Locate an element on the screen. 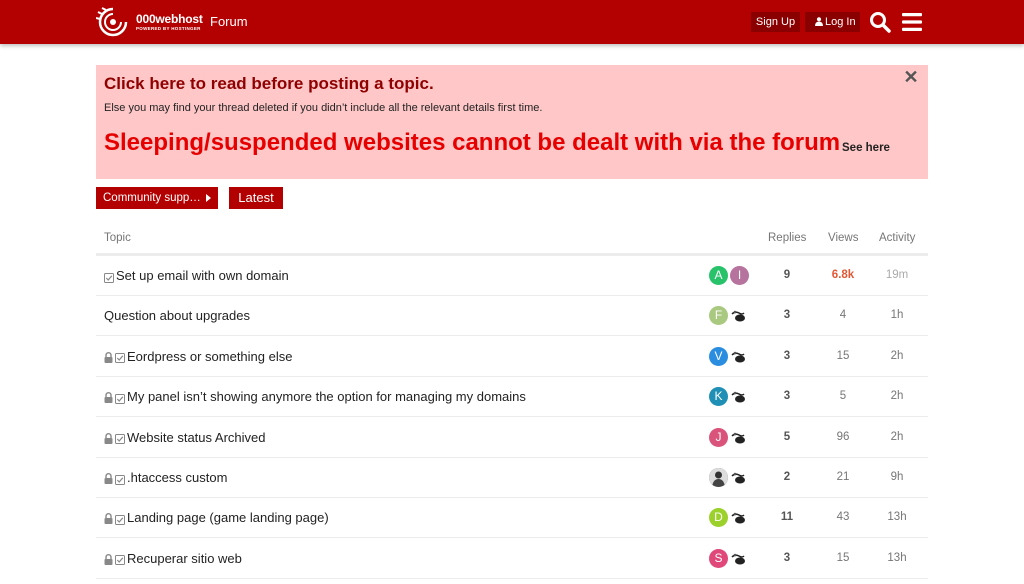 The image size is (1024, 584). topic-title-link: Recuperar sitio web is located at coordinates (184, 558).